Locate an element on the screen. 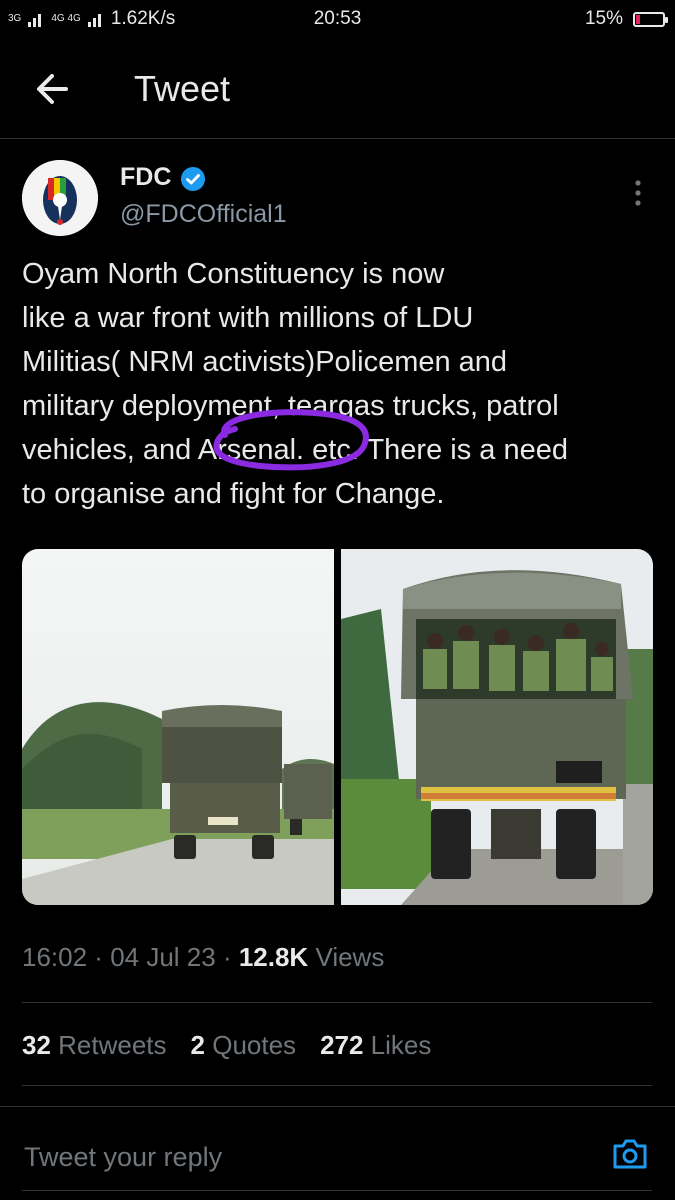 Image resolution: width=675 pixels, height=1200 pixels. retweets-label: Retweets is located at coordinates (108, 1045).